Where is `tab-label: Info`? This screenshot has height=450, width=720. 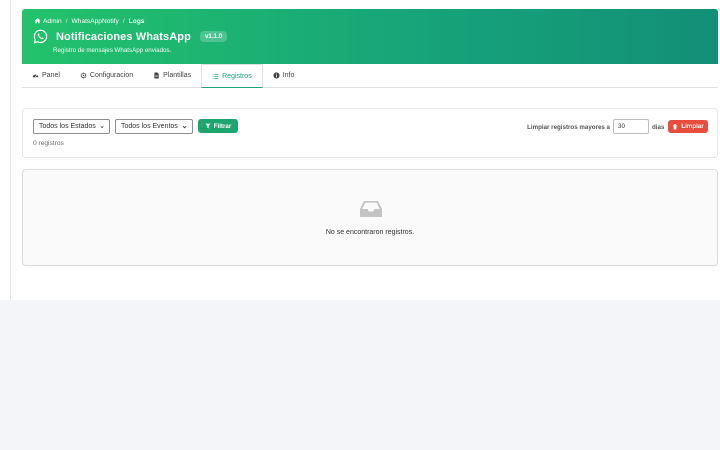
tab-label: Info is located at coordinates (288, 75).